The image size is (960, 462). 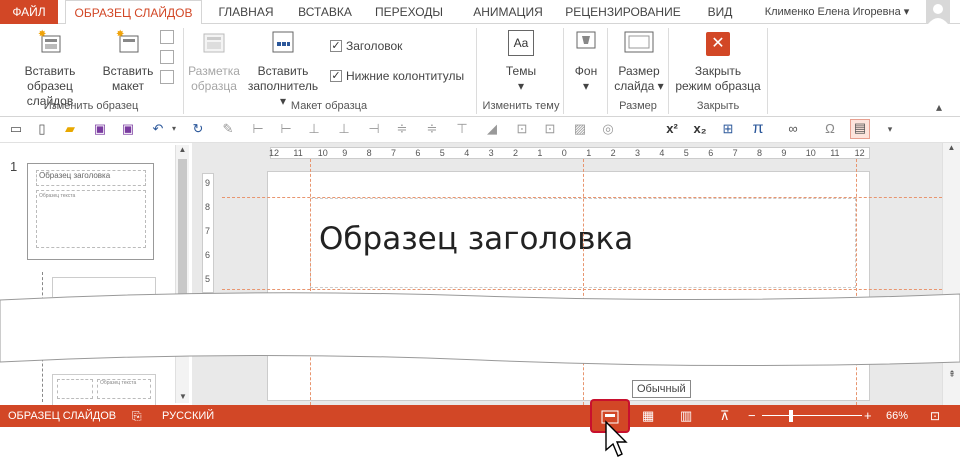 What do you see at coordinates (158, 129) in the screenshot?
I see `undo-icon: ↶` at bounding box center [158, 129].